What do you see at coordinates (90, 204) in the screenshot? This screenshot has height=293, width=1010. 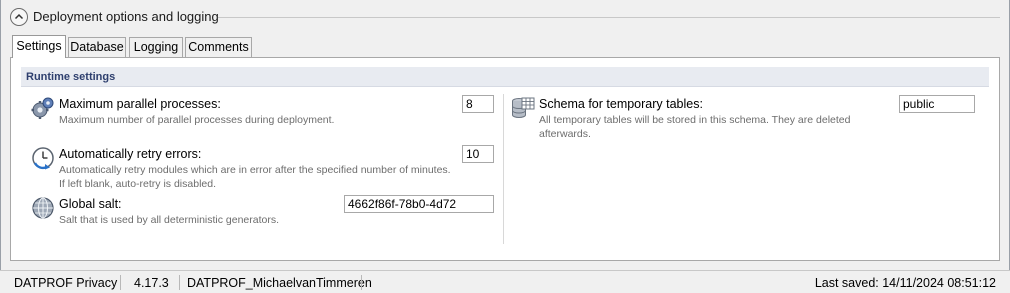 I see `global-salt-title: Global salt:` at bounding box center [90, 204].